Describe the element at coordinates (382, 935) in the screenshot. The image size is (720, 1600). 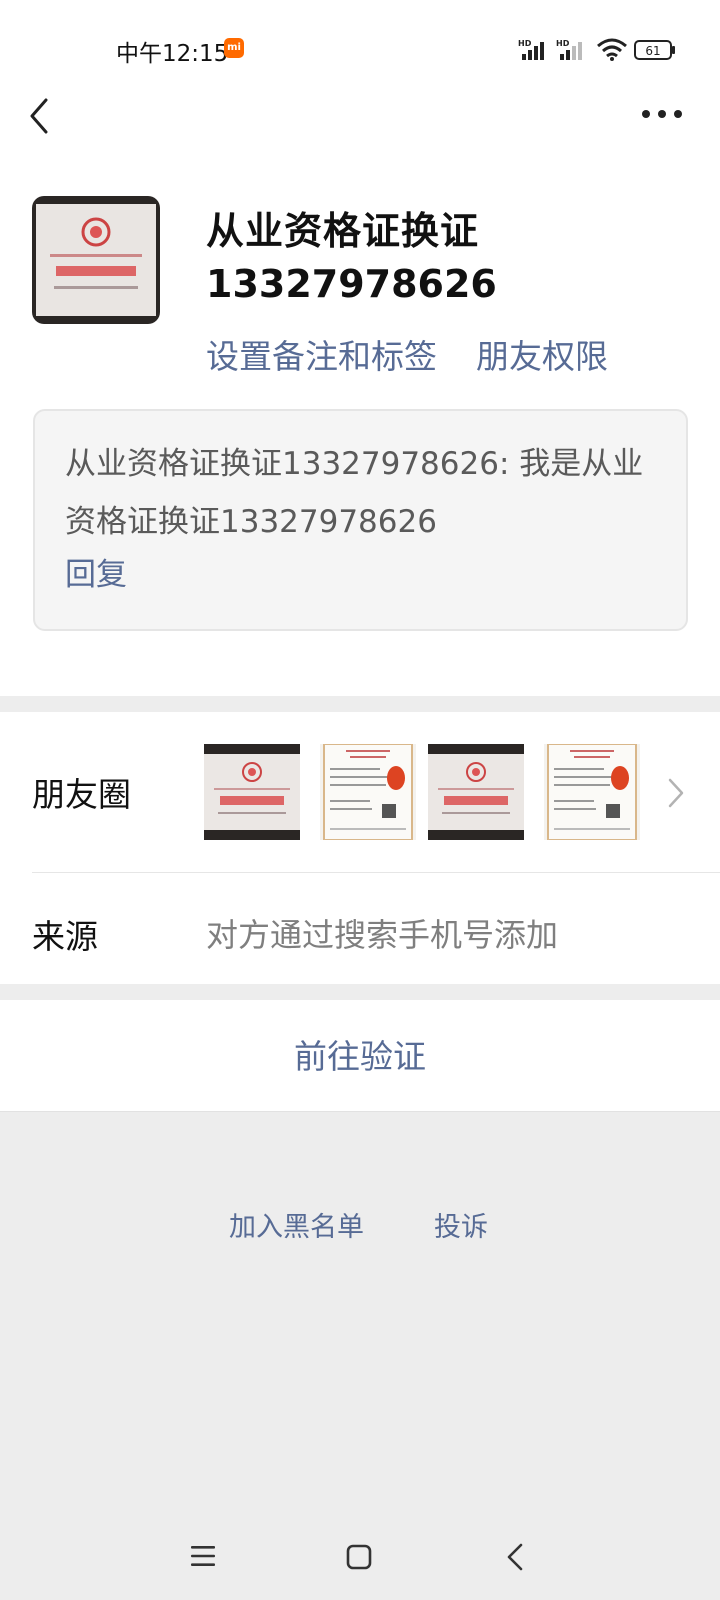
I see `source-value: 对方通过搜索手机号添加` at that location.